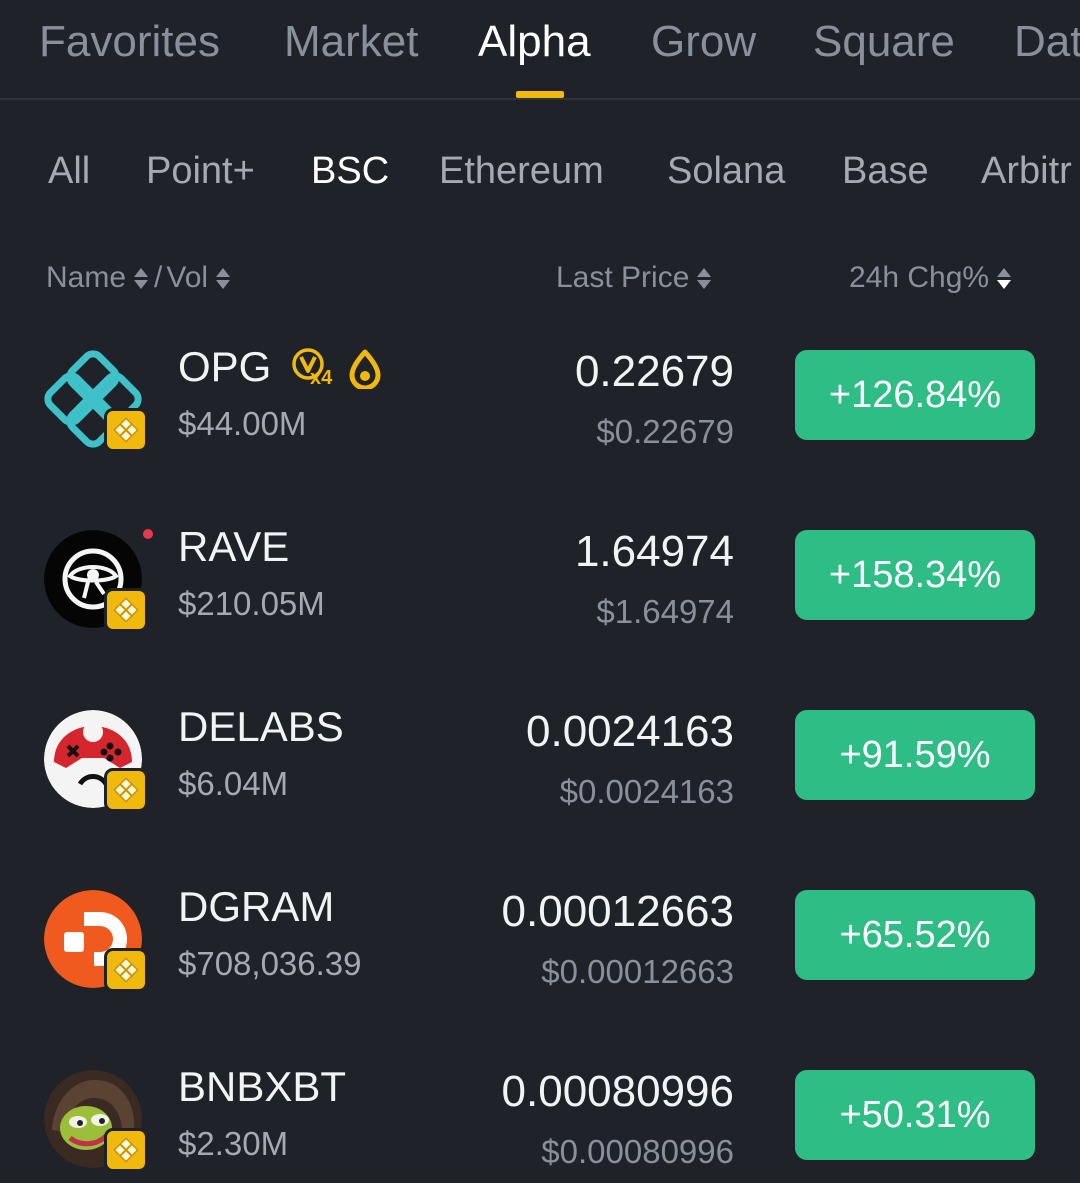  Describe the element at coordinates (915, 575) in the screenshot. I see `change-badge: +158.34%` at that location.